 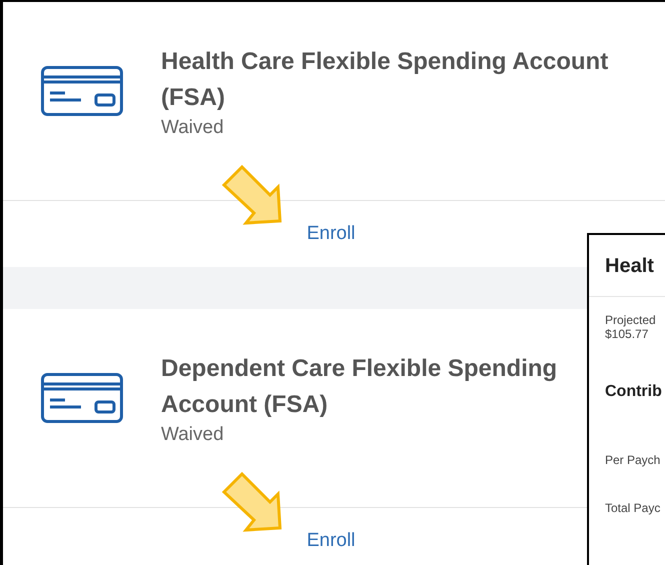 What do you see at coordinates (632, 460) in the screenshot?
I see `panel-text: Per Paych` at bounding box center [632, 460].